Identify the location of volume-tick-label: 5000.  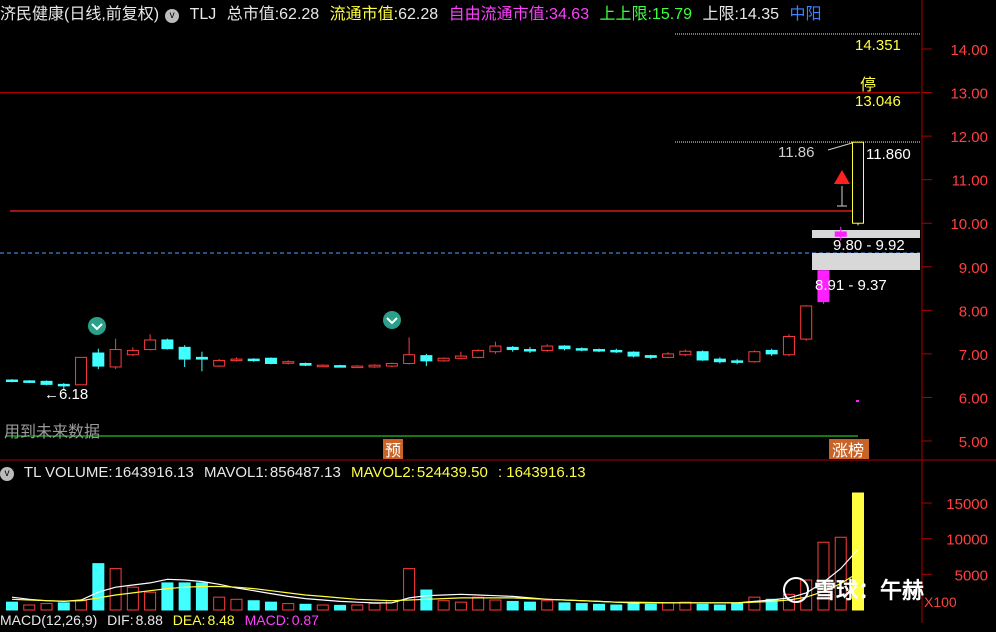
(971, 575).